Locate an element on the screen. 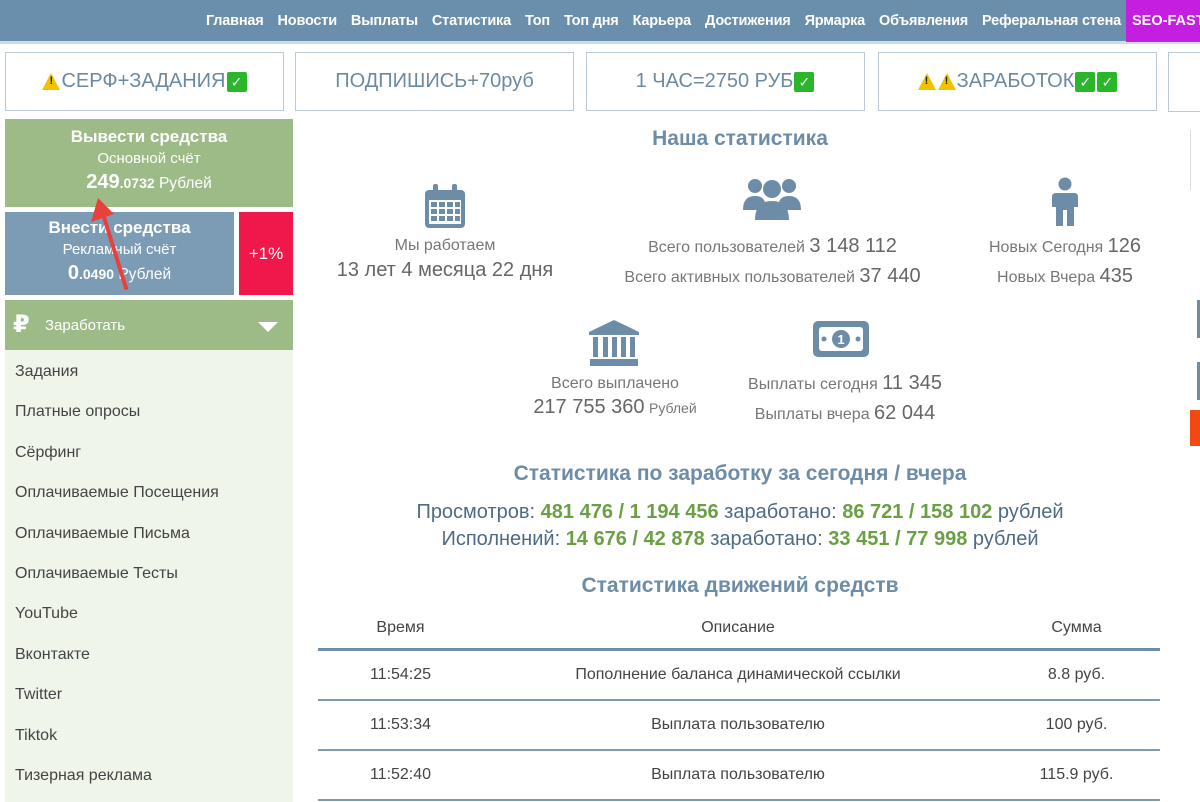 The height and width of the screenshot is (802, 1200). stat-label: Мы работаем is located at coordinates (445, 245).